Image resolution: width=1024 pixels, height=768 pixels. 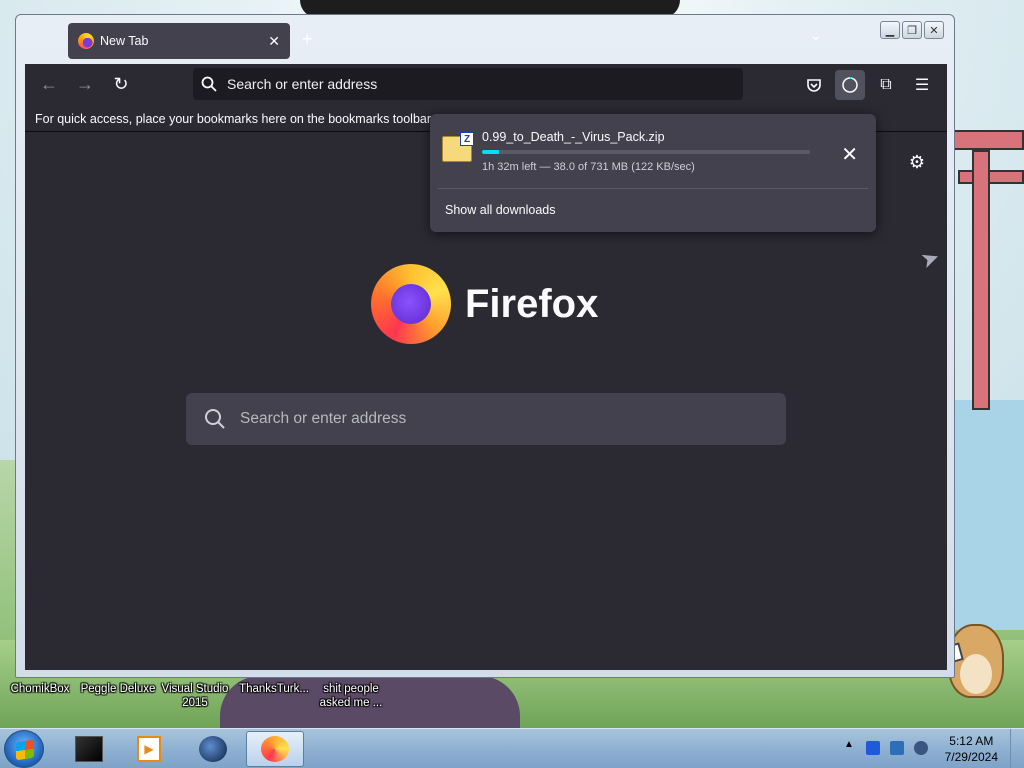 What do you see at coordinates (275, 749) in the screenshot?
I see `taskbar-app-firefox` at bounding box center [275, 749].